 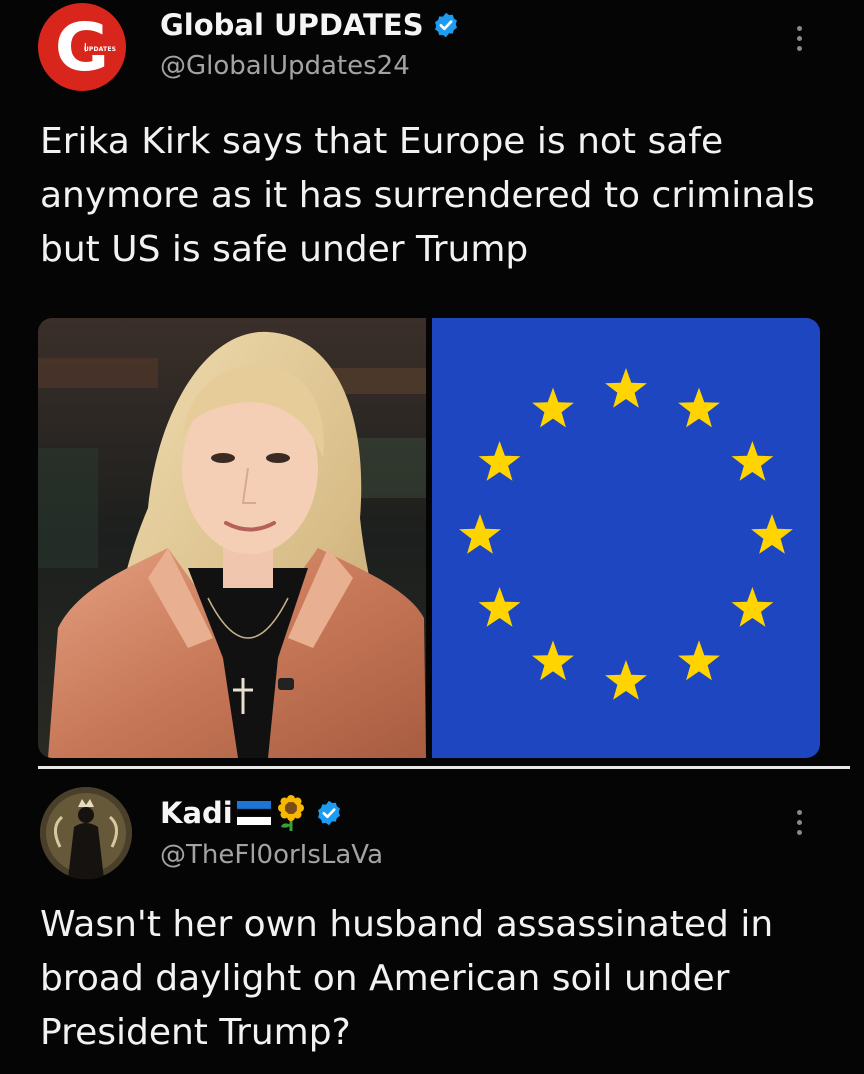 I want to click on avatar-kadi, so click(x=86, y=833).